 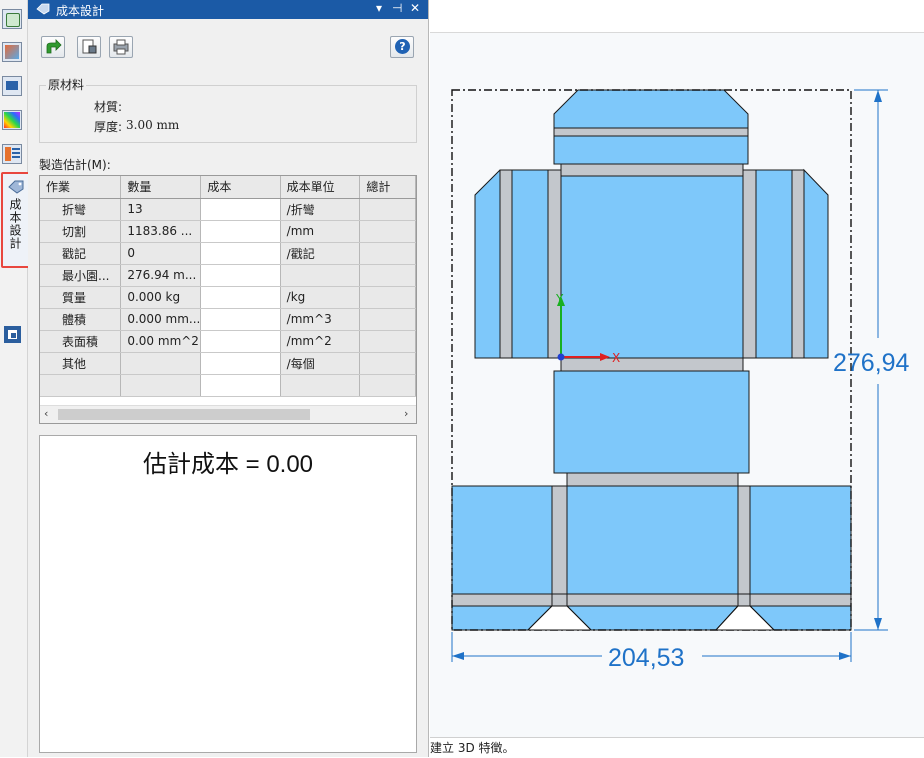 What do you see at coordinates (12, 52) in the screenshot?
I see `property-manager-icon` at bounding box center [12, 52].